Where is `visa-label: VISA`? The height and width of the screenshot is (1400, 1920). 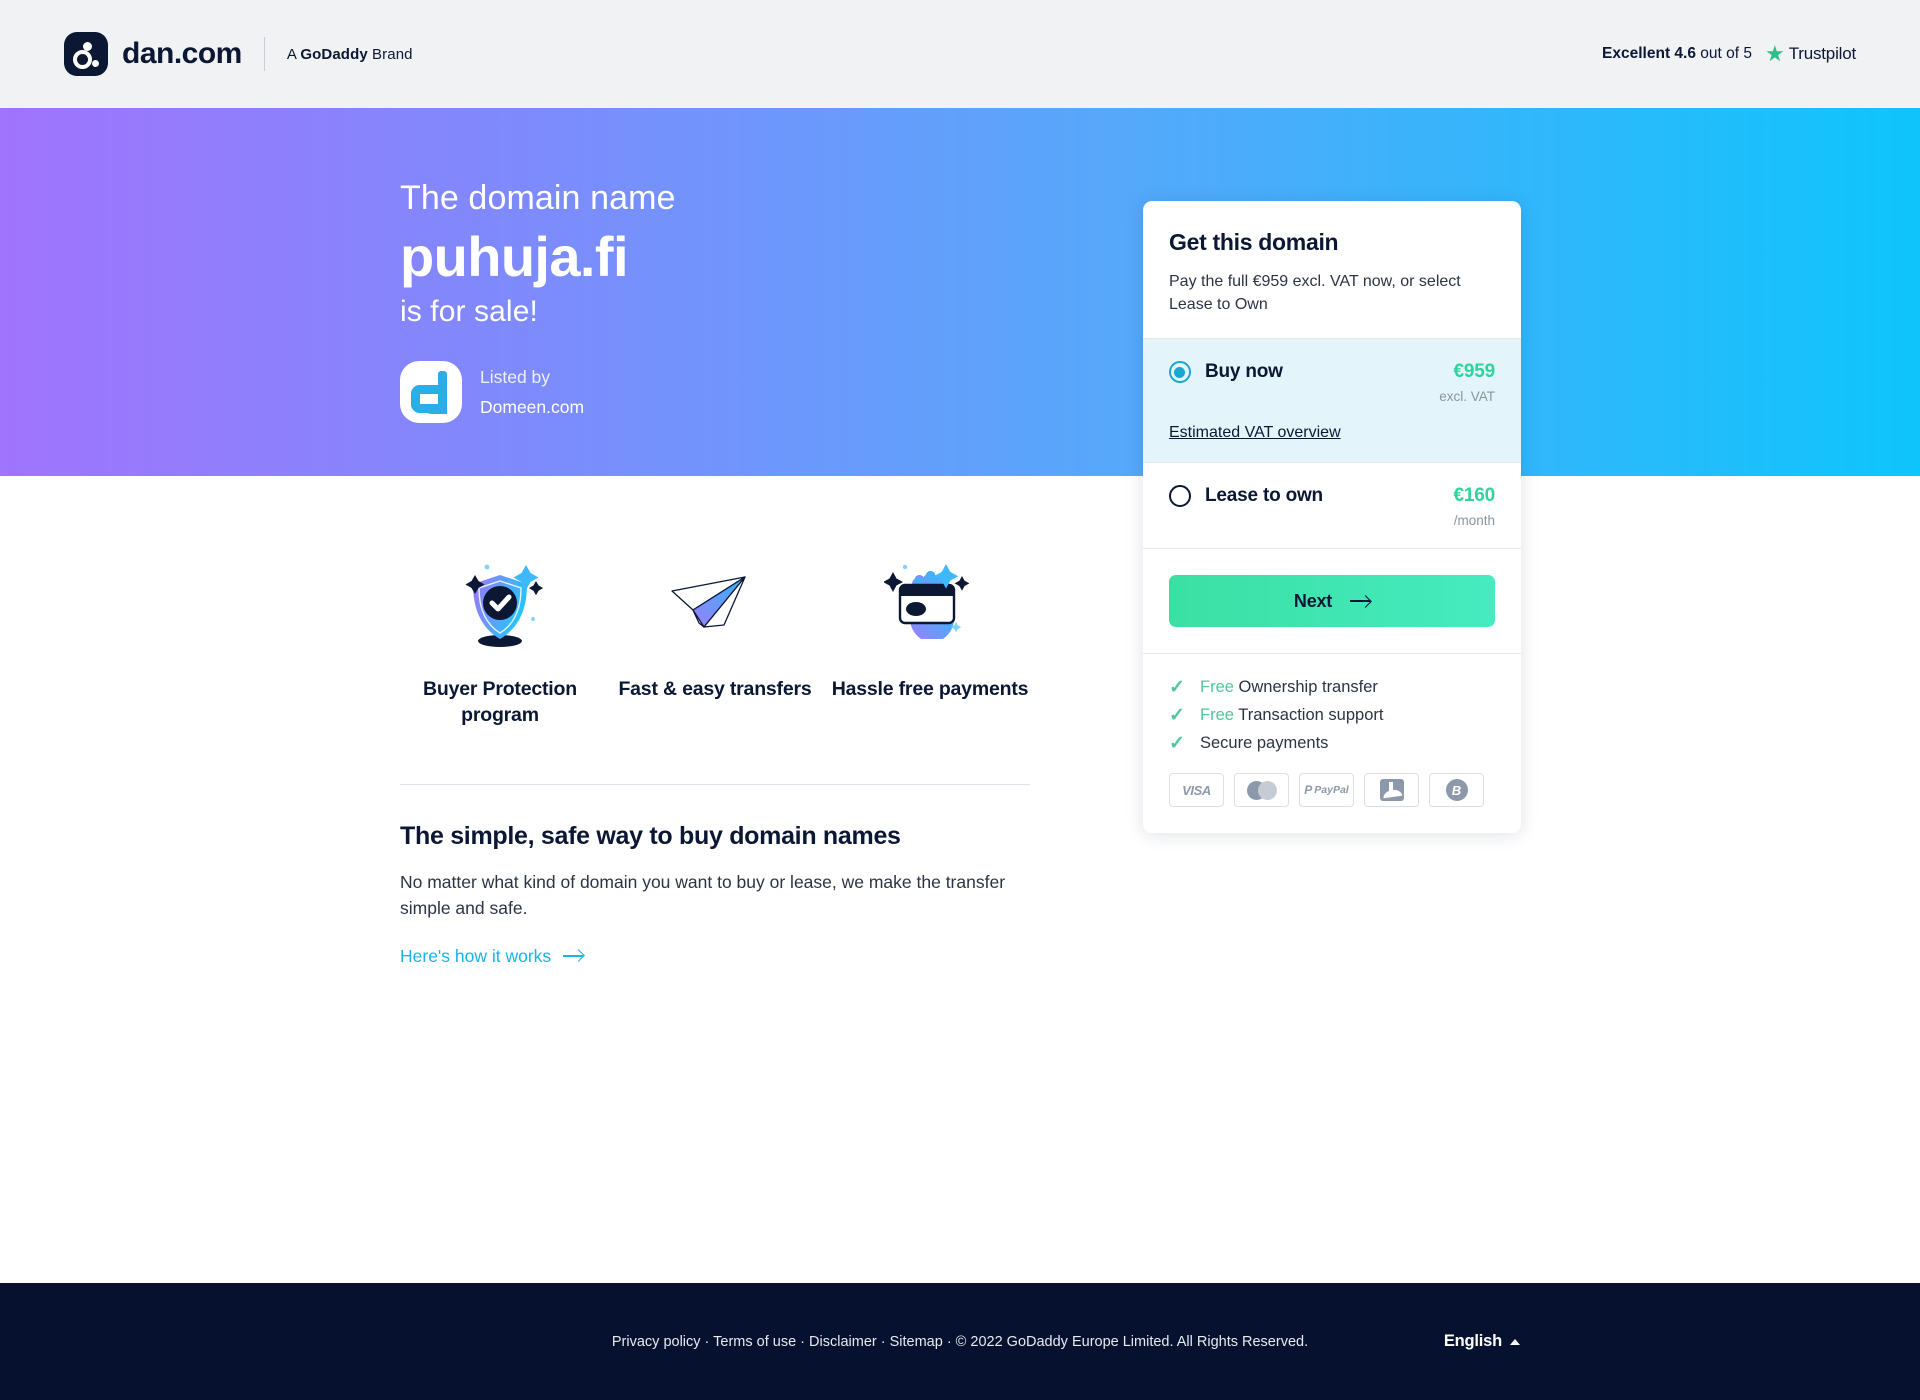 visa-label: VISA is located at coordinates (1196, 790).